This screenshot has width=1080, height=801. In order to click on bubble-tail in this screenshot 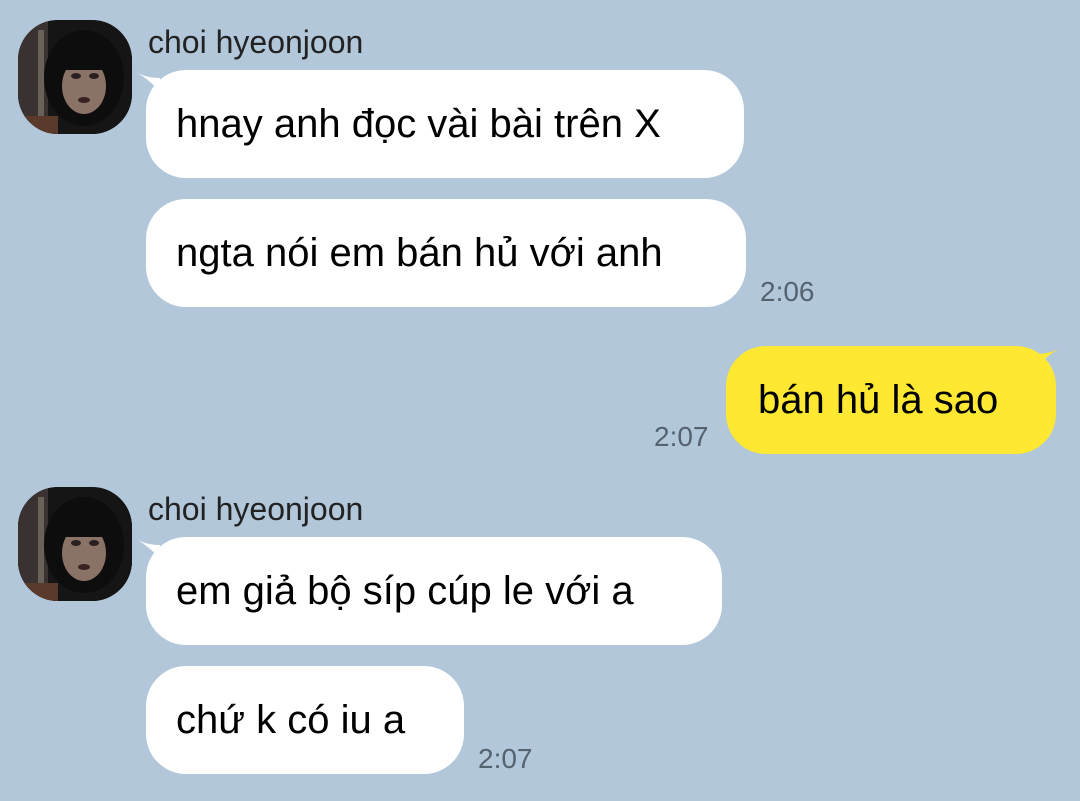, I will do `click(1048, 358)`.